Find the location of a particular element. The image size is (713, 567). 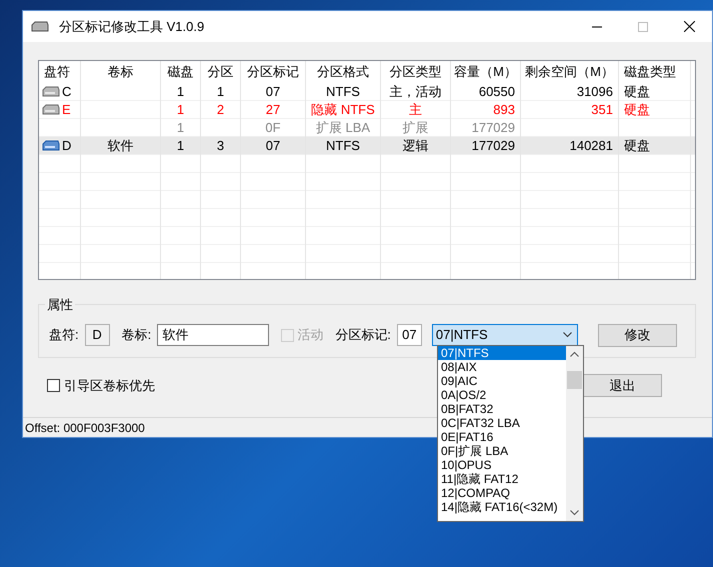

table-row: E 1 2 27 隐藏 NTFS 主 893 351 硬盘 is located at coordinates (367, 110).